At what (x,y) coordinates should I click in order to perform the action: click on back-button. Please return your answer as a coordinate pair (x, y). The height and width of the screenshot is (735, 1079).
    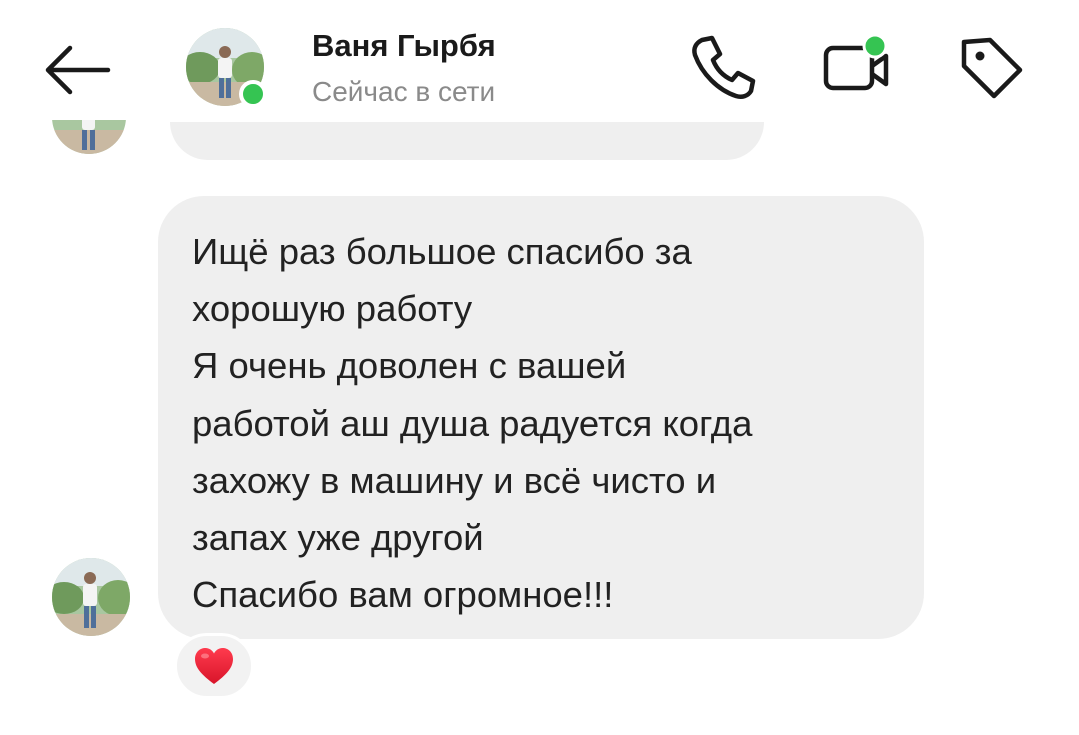
    Looking at the image, I should click on (77, 70).